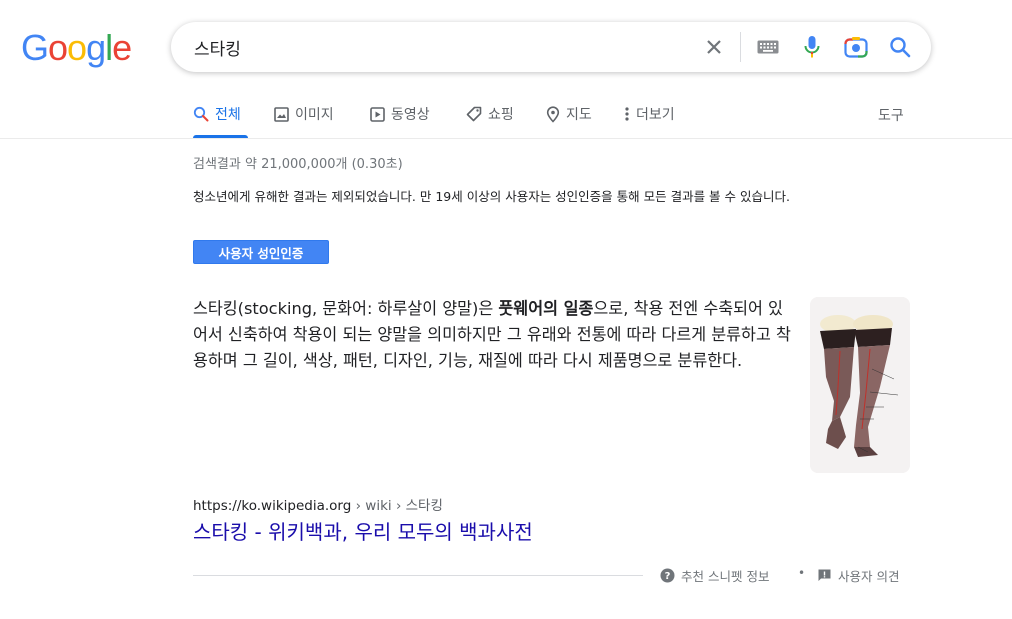 This screenshot has width=1012, height=619. Describe the element at coordinates (272, 506) in the screenshot. I see `result-domain: https://ko.wikipedia.org` at that location.